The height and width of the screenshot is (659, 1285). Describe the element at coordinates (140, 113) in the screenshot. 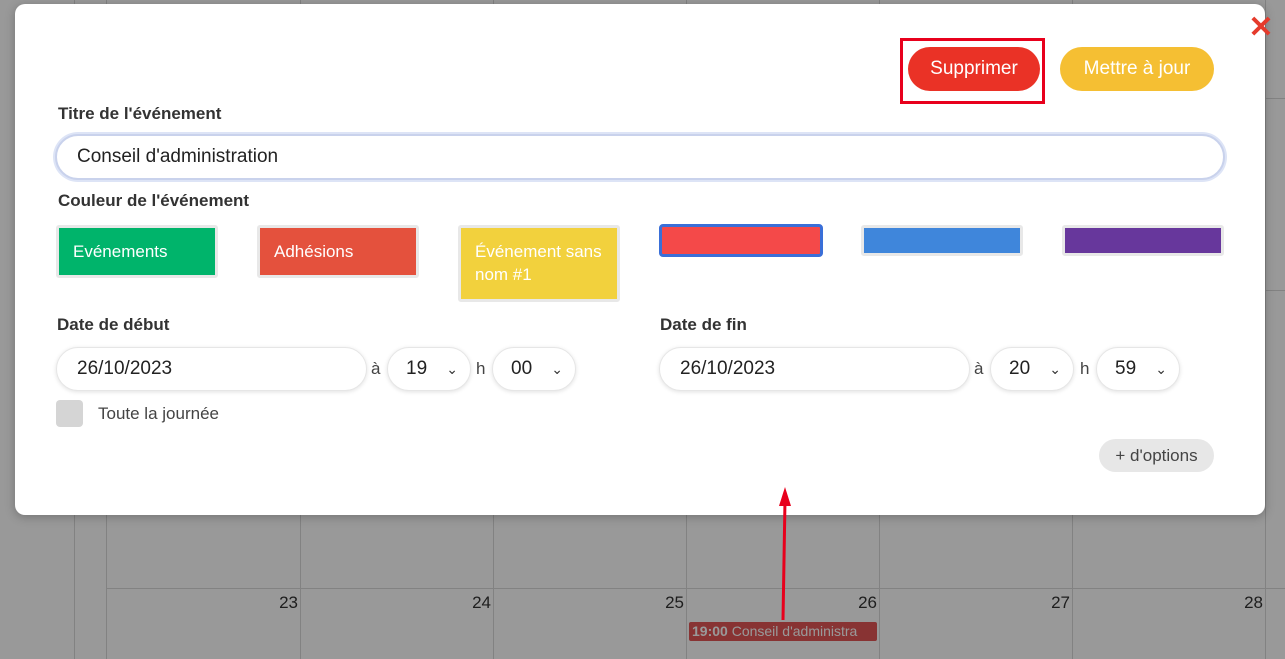

I see `title-label: Titre de l'événement` at that location.